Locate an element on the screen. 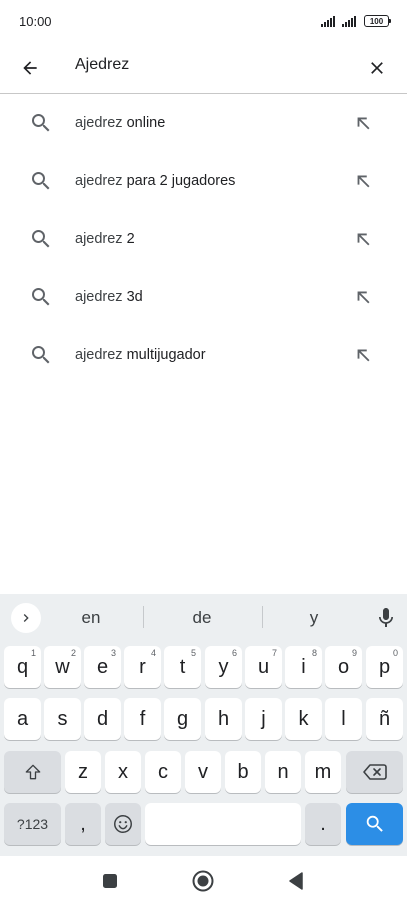  expand-toolbar-button is located at coordinates (26, 618).